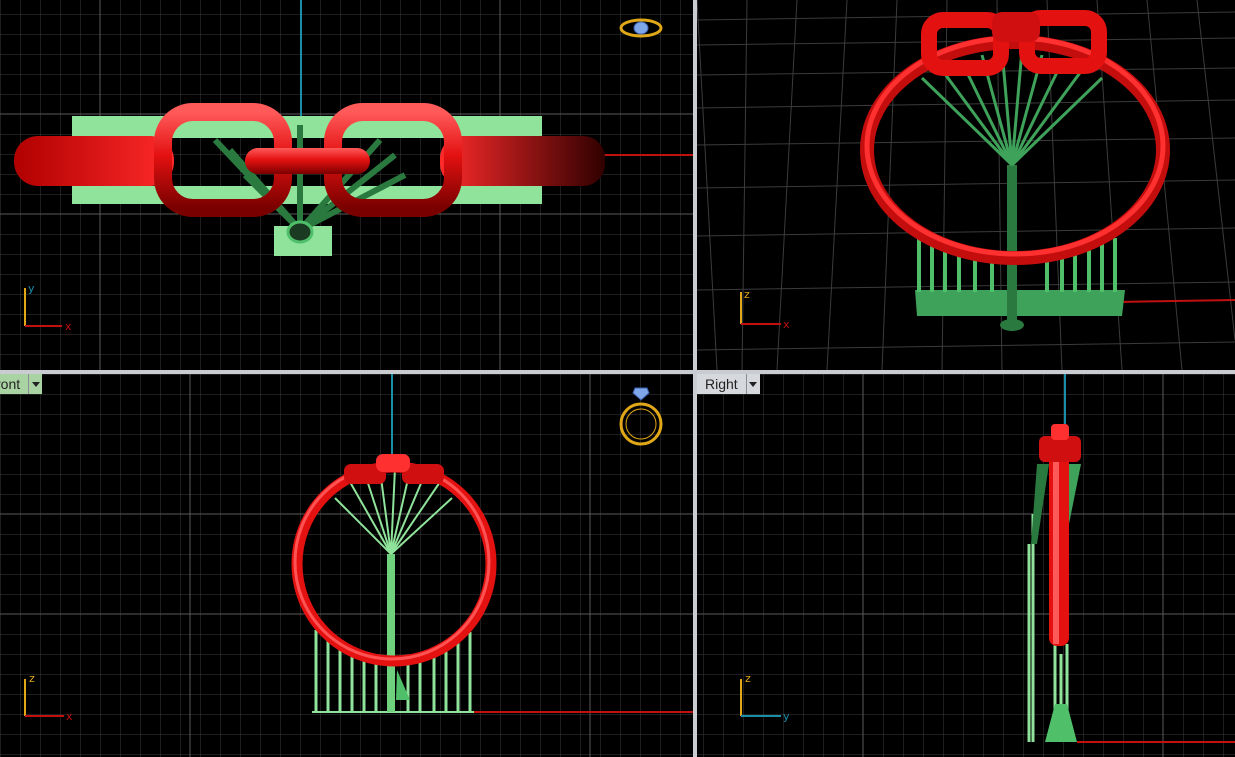  What do you see at coordinates (522, 161) in the screenshot?
I see `ring-band-right` at bounding box center [522, 161].